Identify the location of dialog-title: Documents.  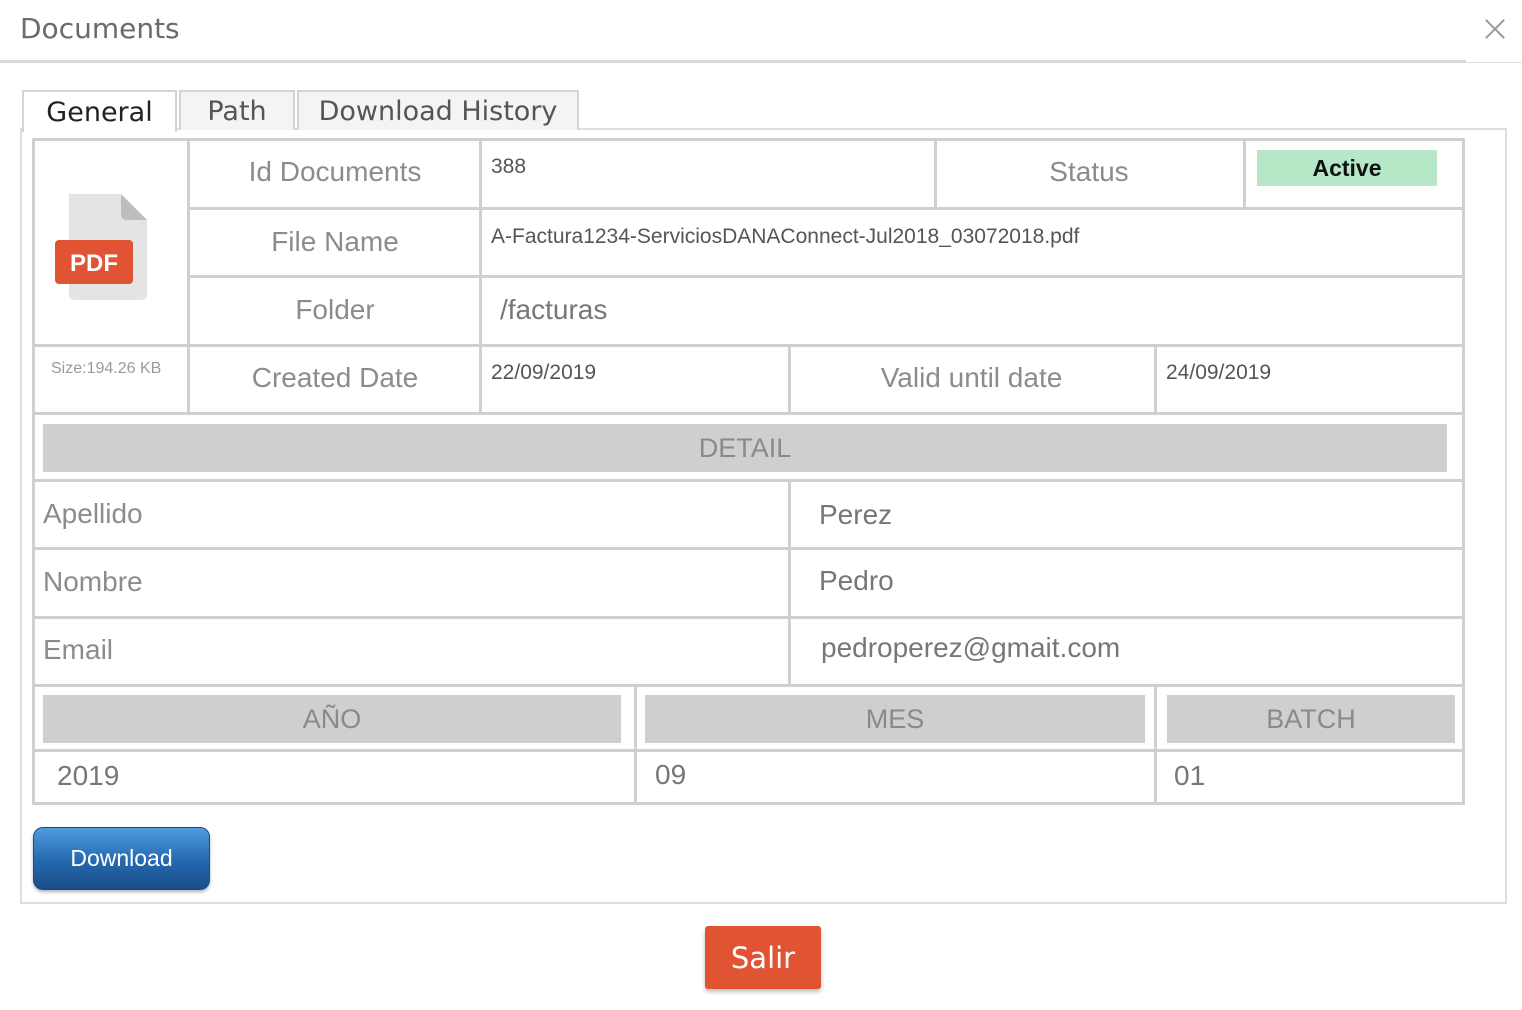
(100, 28).